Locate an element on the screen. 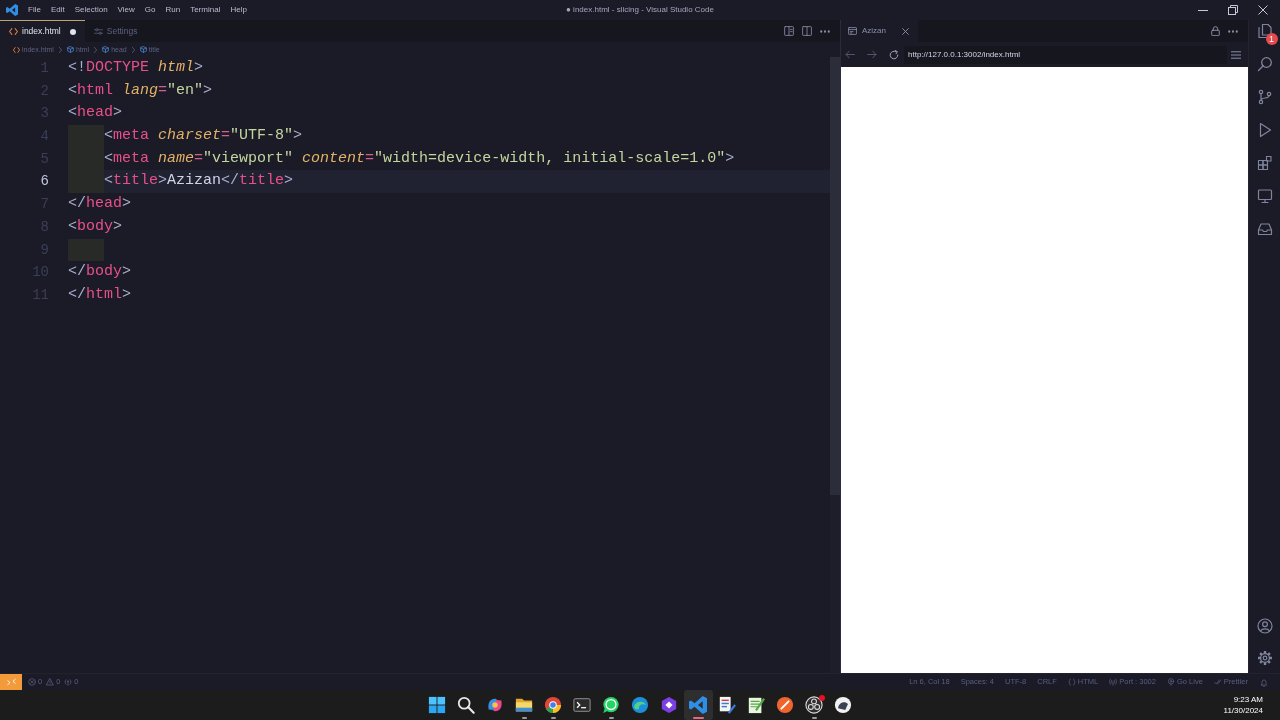 The image size is (1280, 720). monitor-icon is located at coordinates (1264, 196).